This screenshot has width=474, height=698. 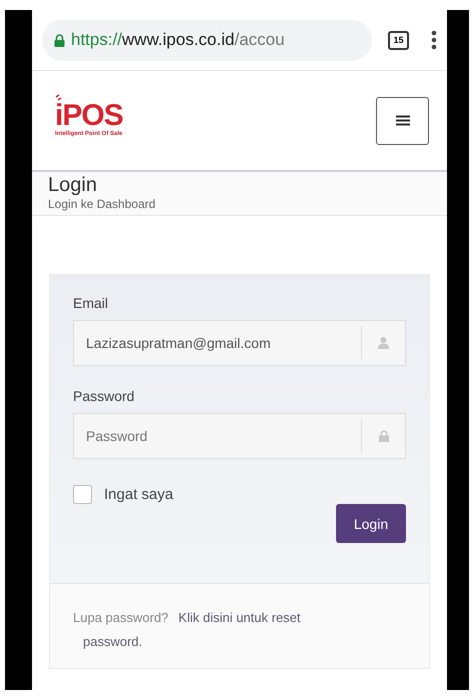 What do you see at coordinates (82, 494) in the screenshot?
I see `remember-checkbox` at bounding box center [82, 494].